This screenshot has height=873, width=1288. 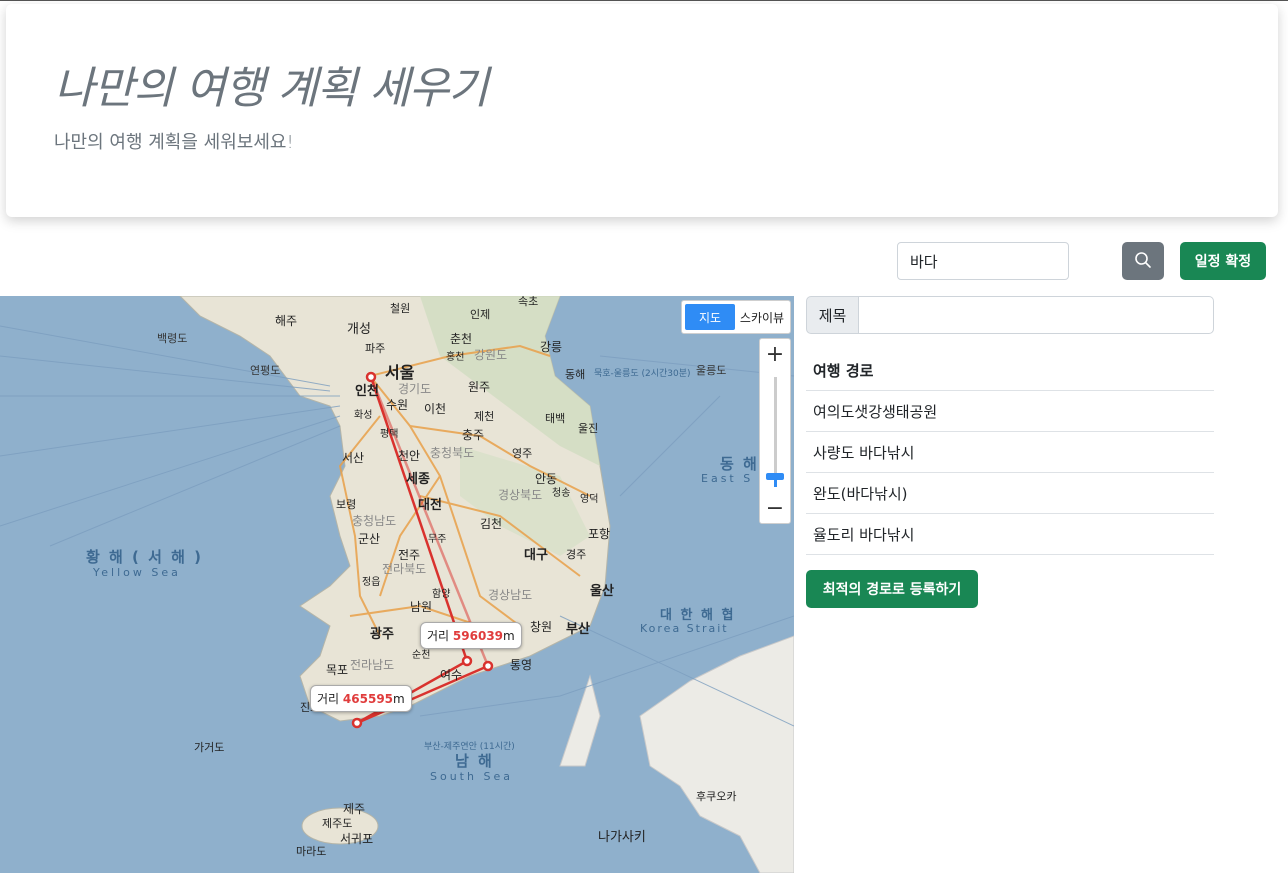 What do you see at coordinates (369, 539) in the screenshot?
I see `map-label: 군산` at bounding box center [369, 539].